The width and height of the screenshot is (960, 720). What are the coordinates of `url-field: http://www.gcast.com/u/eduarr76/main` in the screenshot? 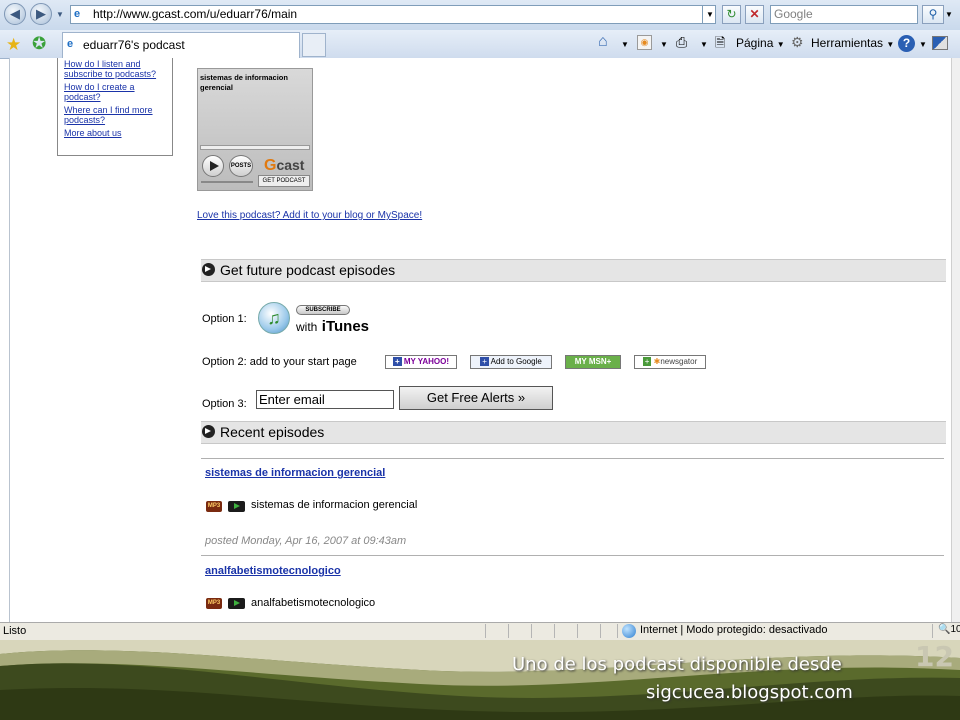 It's located at (393, 14).